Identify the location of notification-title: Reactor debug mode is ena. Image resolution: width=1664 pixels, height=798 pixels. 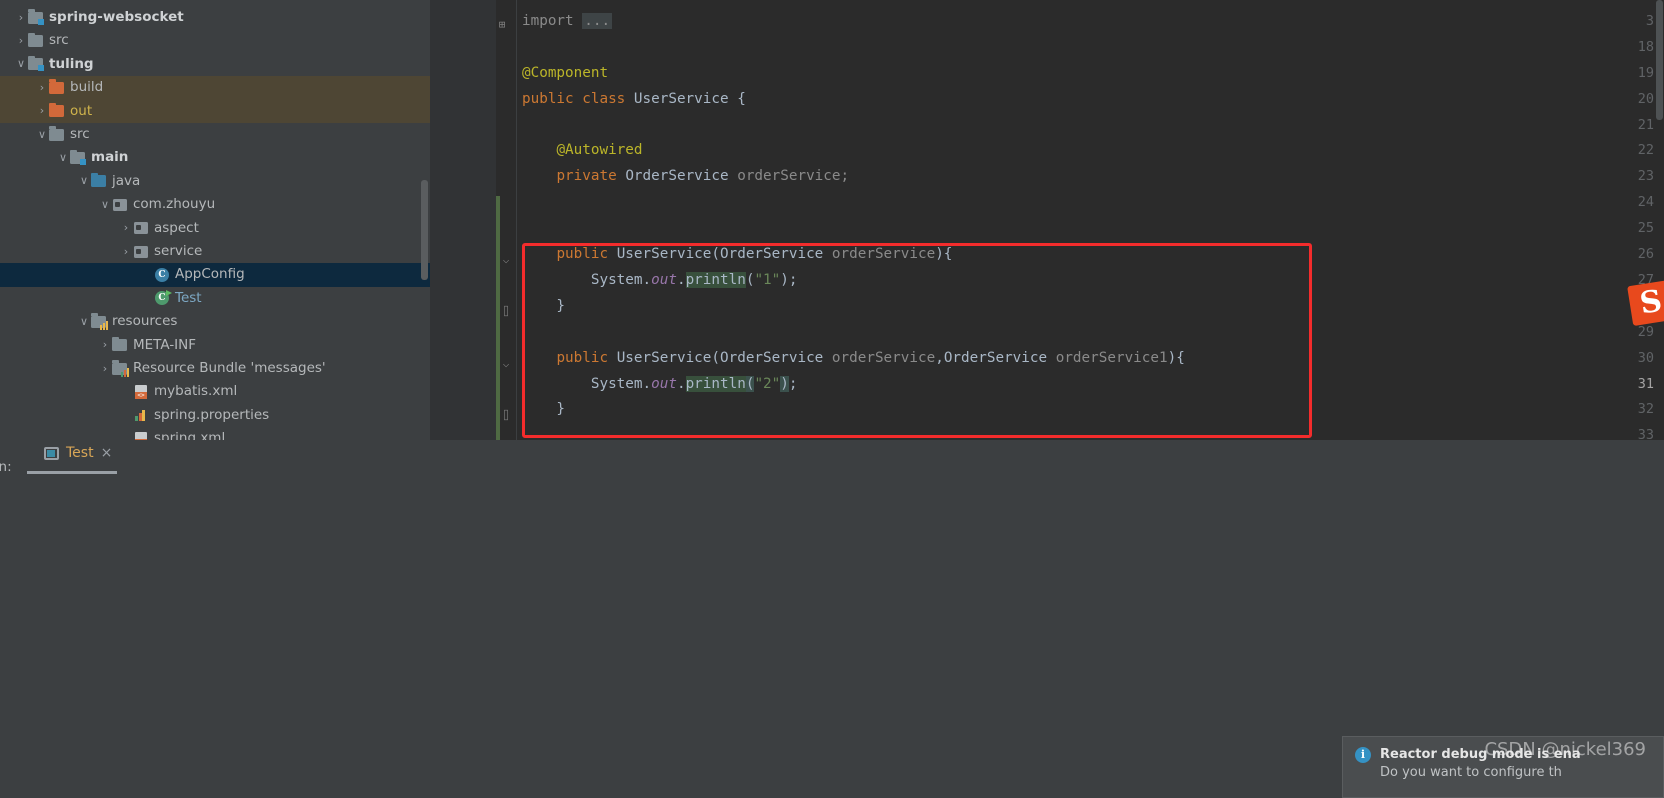
(1480, 754).